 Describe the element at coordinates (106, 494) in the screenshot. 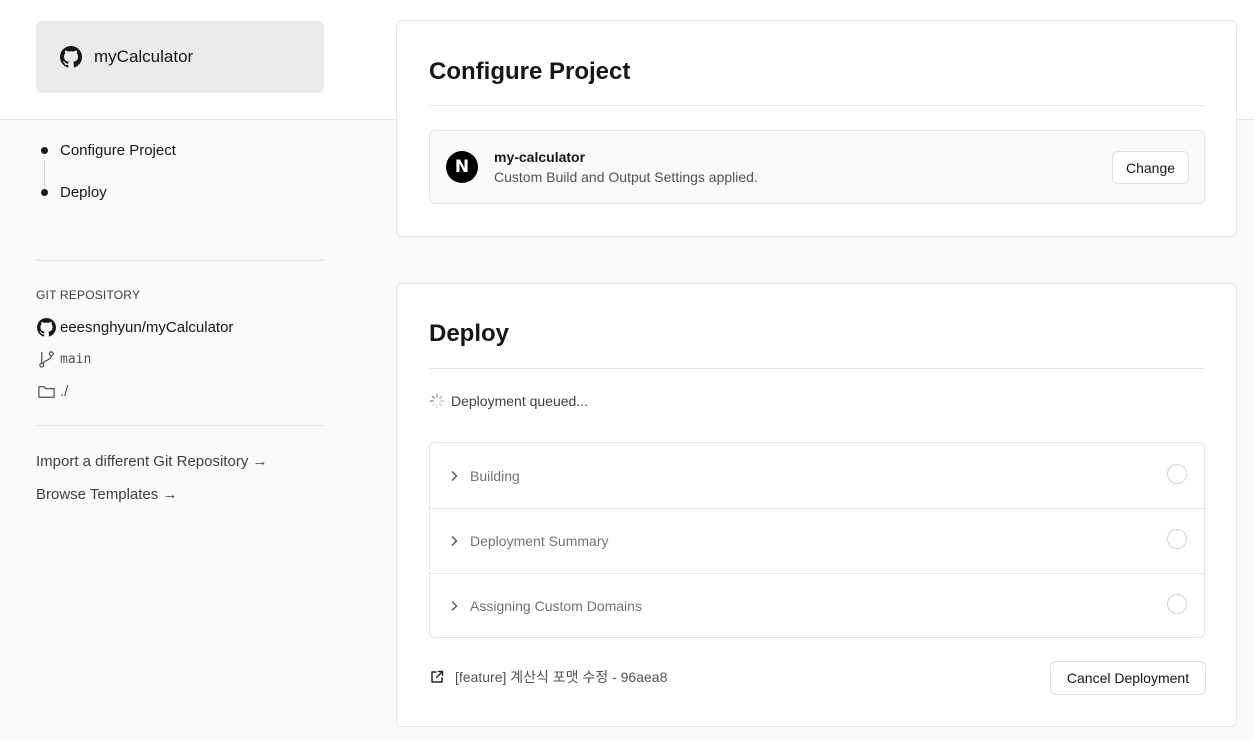

I see `browse-templates-link: Browse Templates →` at that location.